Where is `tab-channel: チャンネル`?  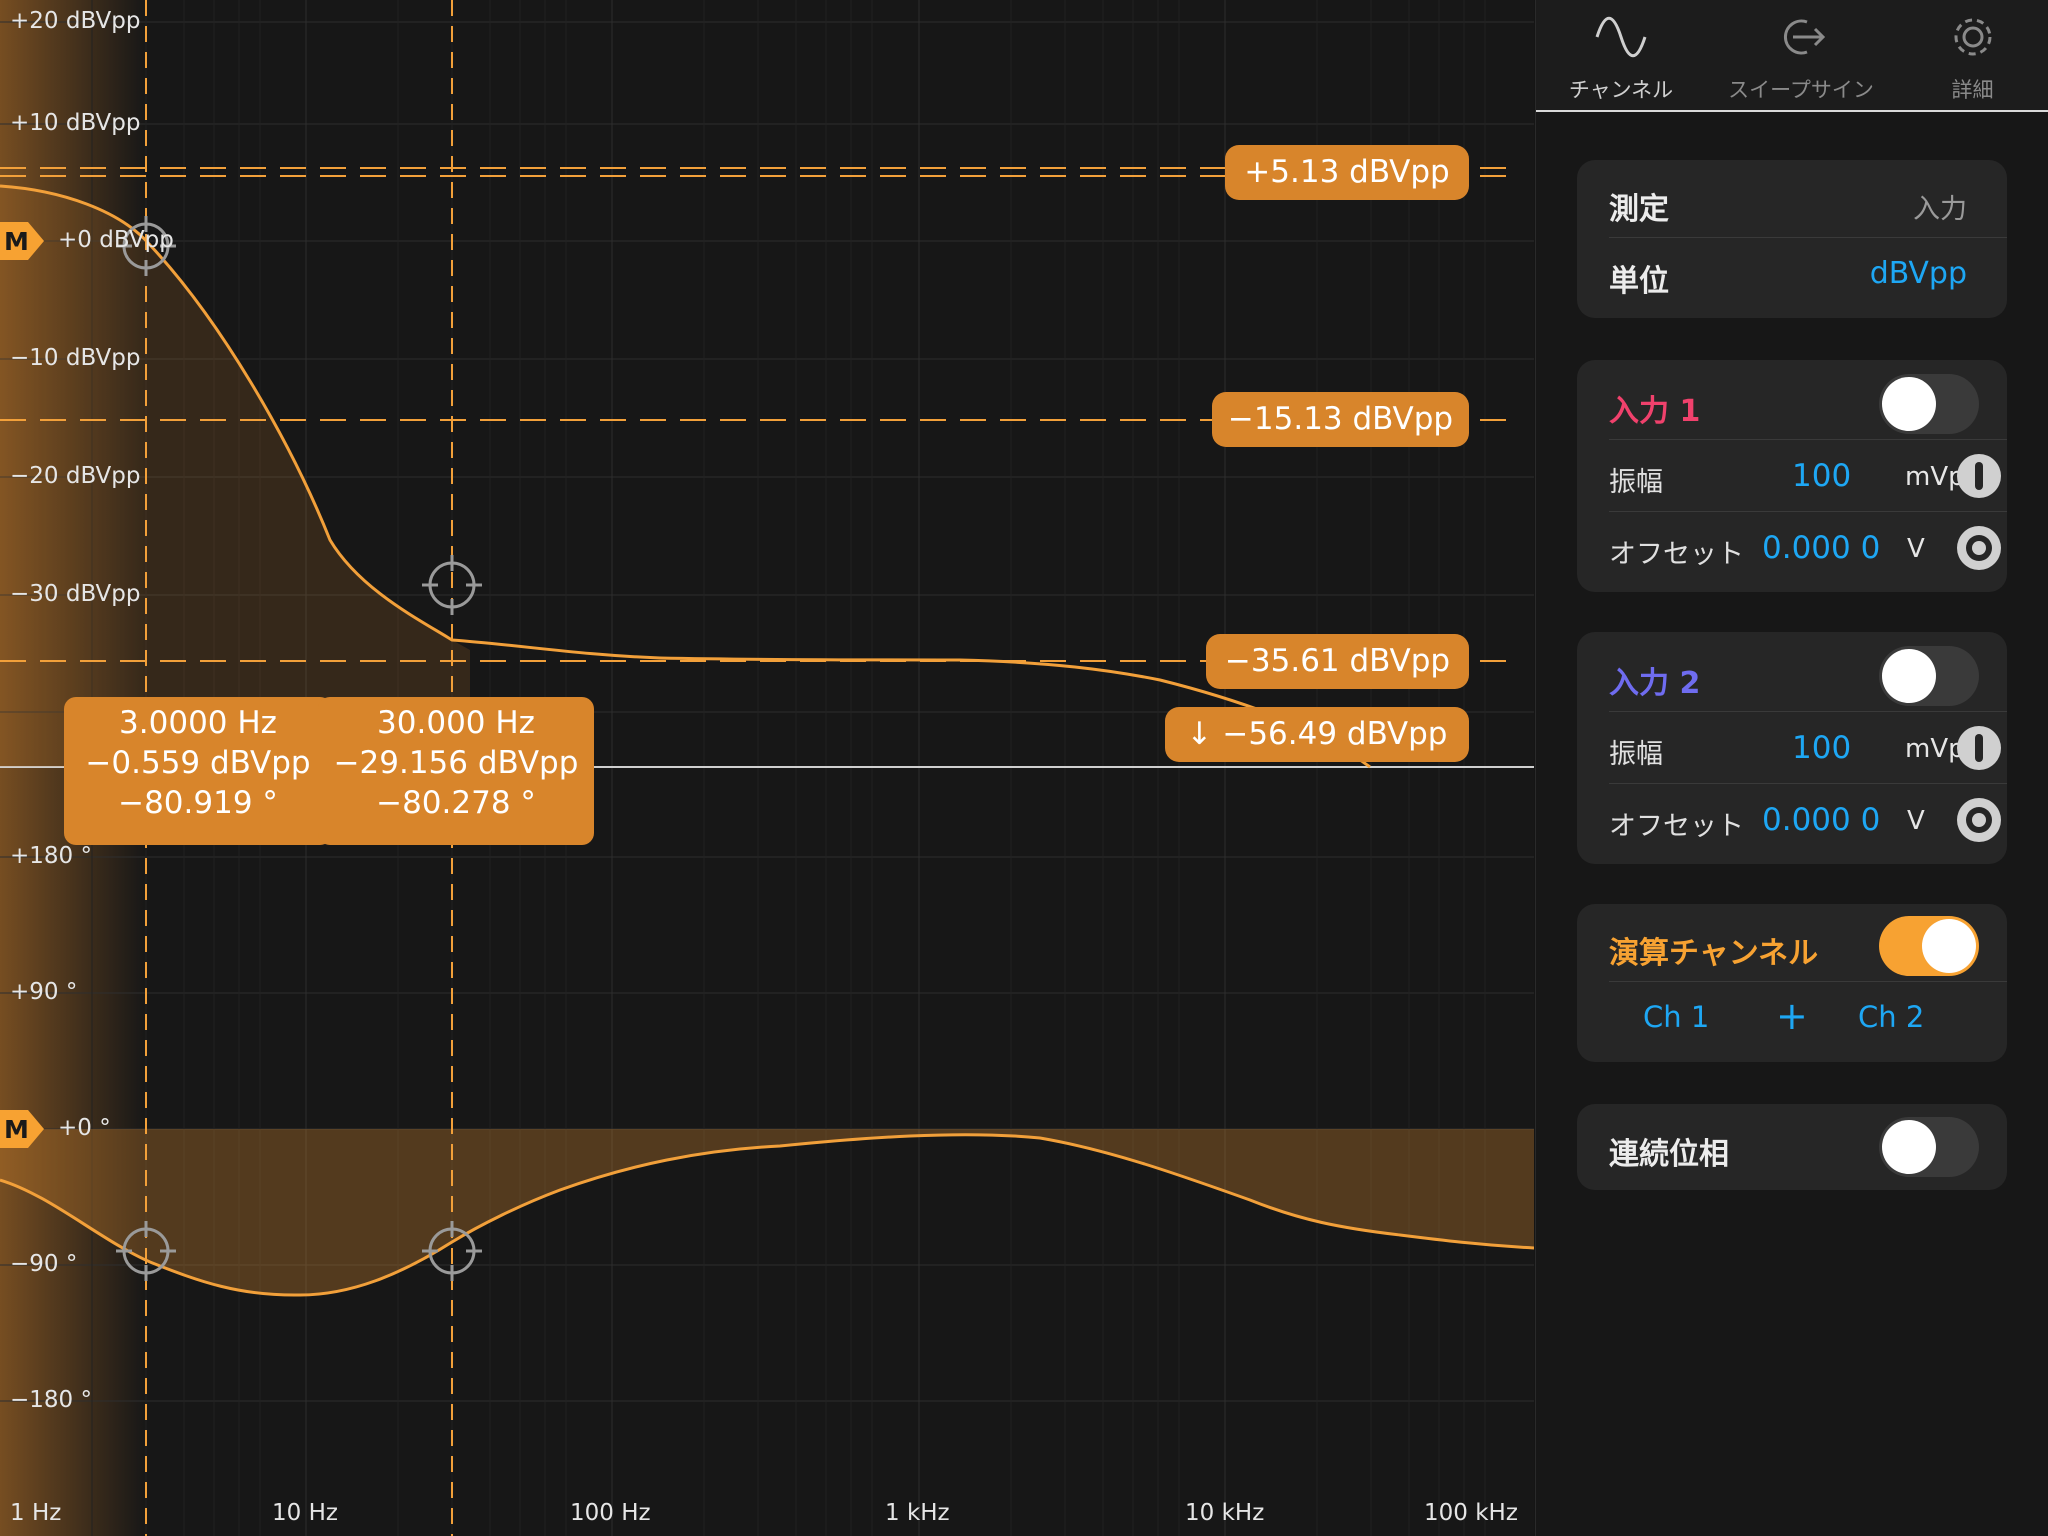
tab-channel: チャンネル is located at coordinates (1621, 55).